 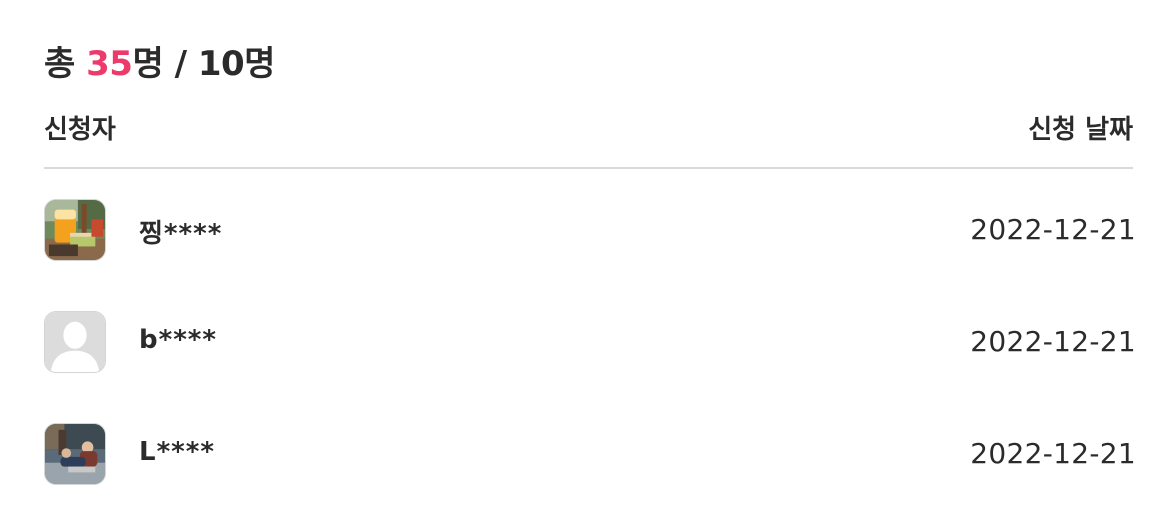 What do you see at coordinates (65, 64) in the screenshot?
I see `summary-prefix: 총` at bounding box center [65, 64].